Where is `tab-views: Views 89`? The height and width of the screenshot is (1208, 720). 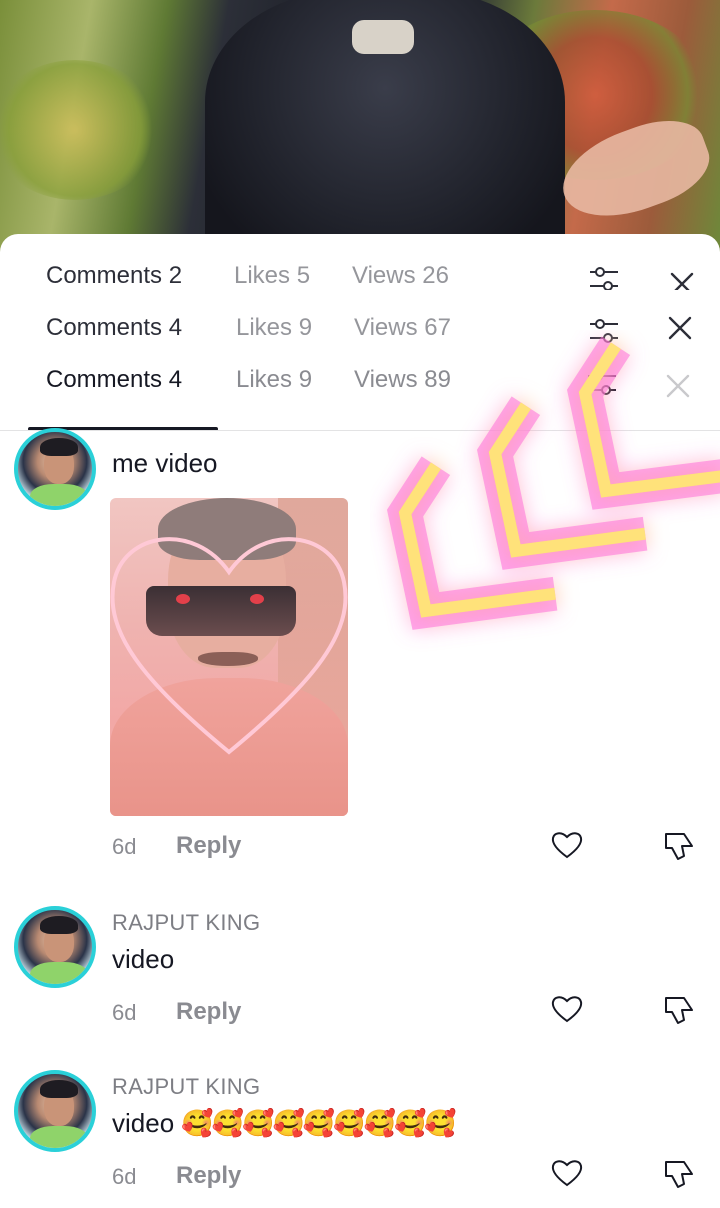
tab-views: Views 89 is located at coordinates (402, 380).